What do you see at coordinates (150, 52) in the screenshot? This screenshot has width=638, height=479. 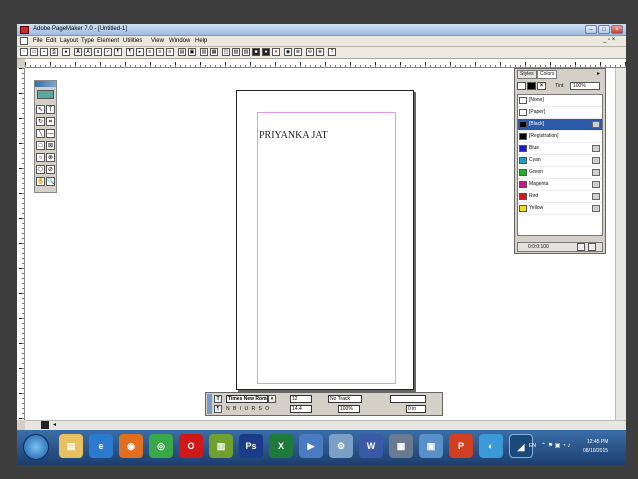 I see `bullets-icon: ≡` at bounding box center [150, 52].